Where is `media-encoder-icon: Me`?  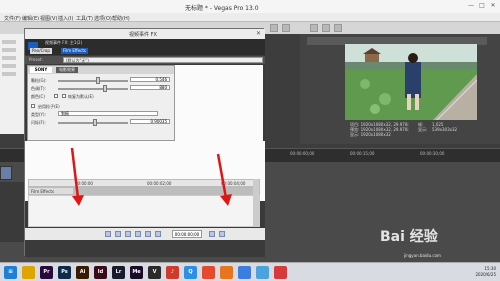 media-encoder-icon: Me is located at coordinates (136, 272).